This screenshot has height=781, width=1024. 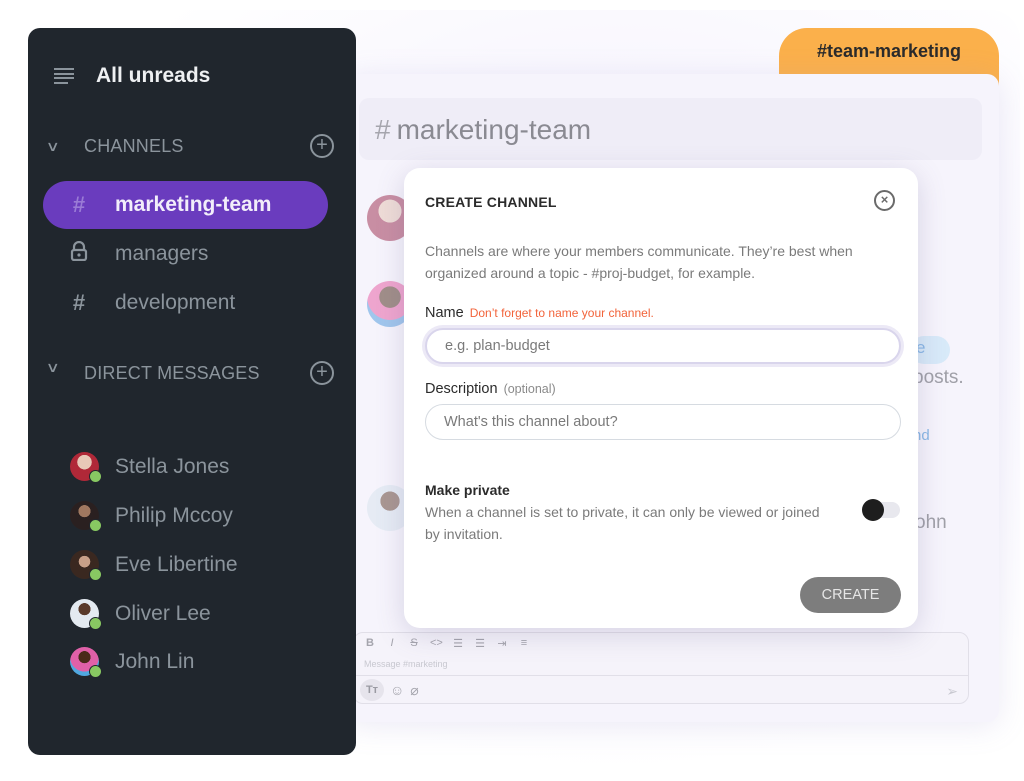 I want to click on list-icon, so click(x=64, y=76).